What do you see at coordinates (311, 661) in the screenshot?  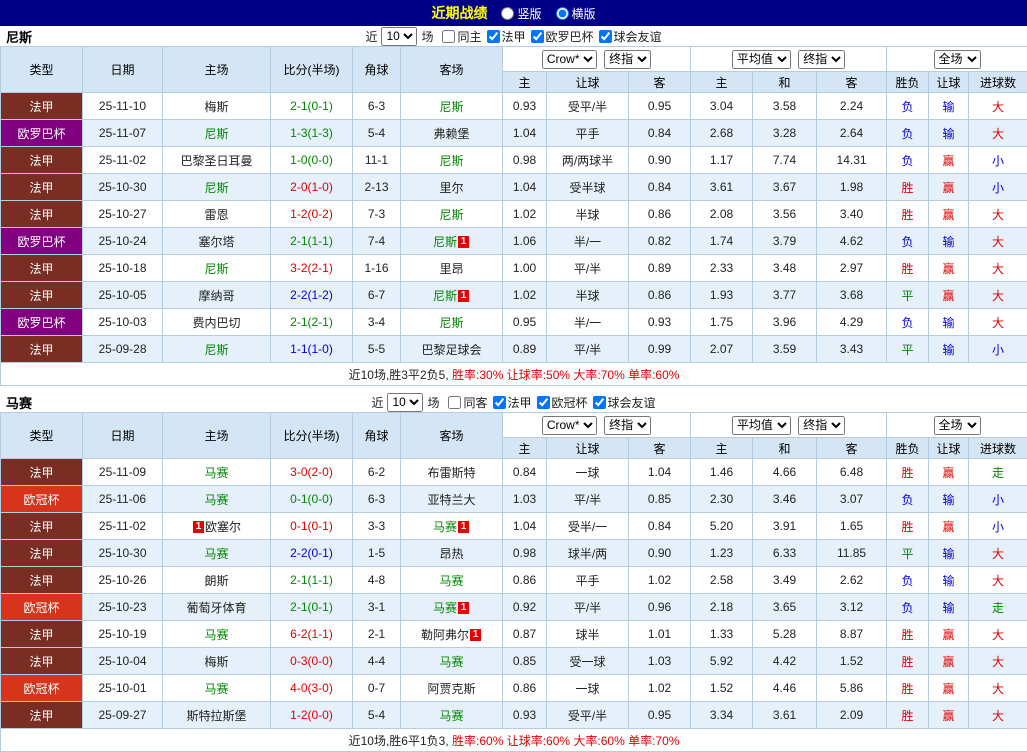 I see `score-link: 0-3(0-0)` at bounding box center [311, 661].